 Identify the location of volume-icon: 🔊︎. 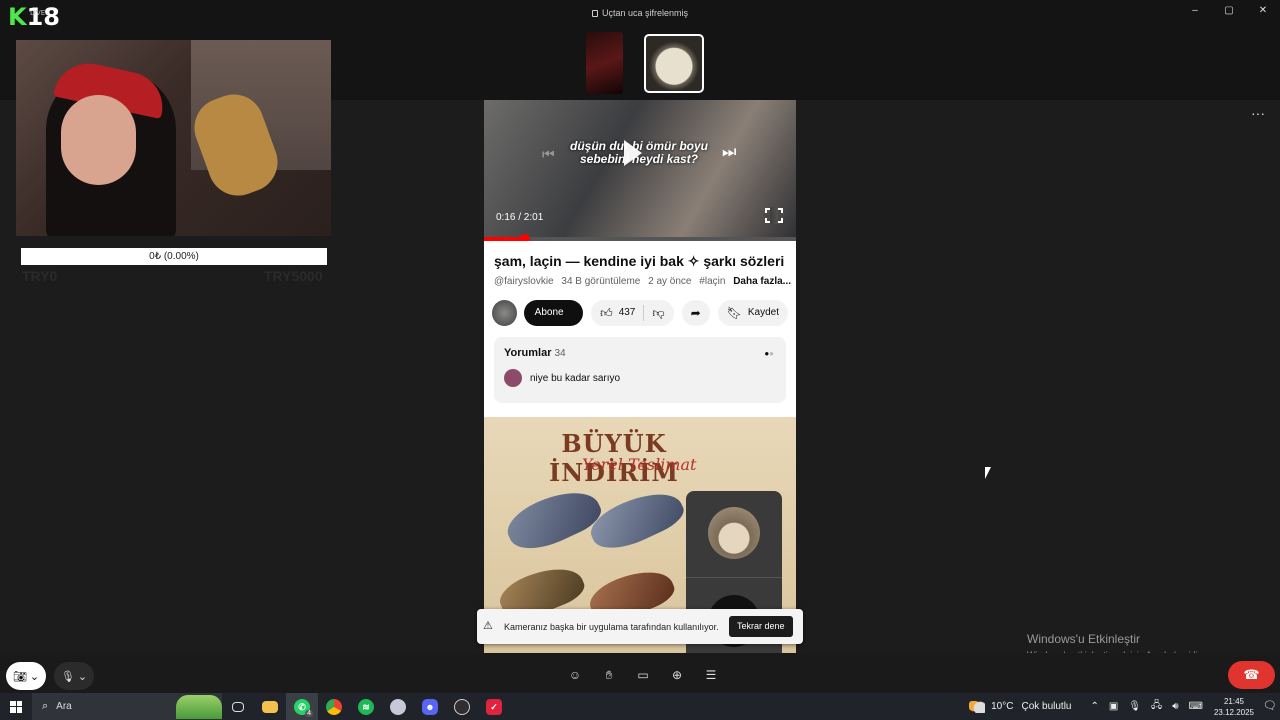
(1175, 706).